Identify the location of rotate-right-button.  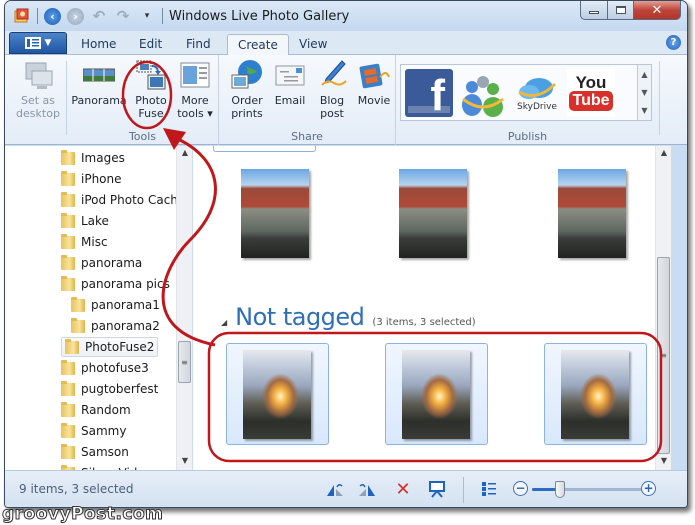
(367, 489).